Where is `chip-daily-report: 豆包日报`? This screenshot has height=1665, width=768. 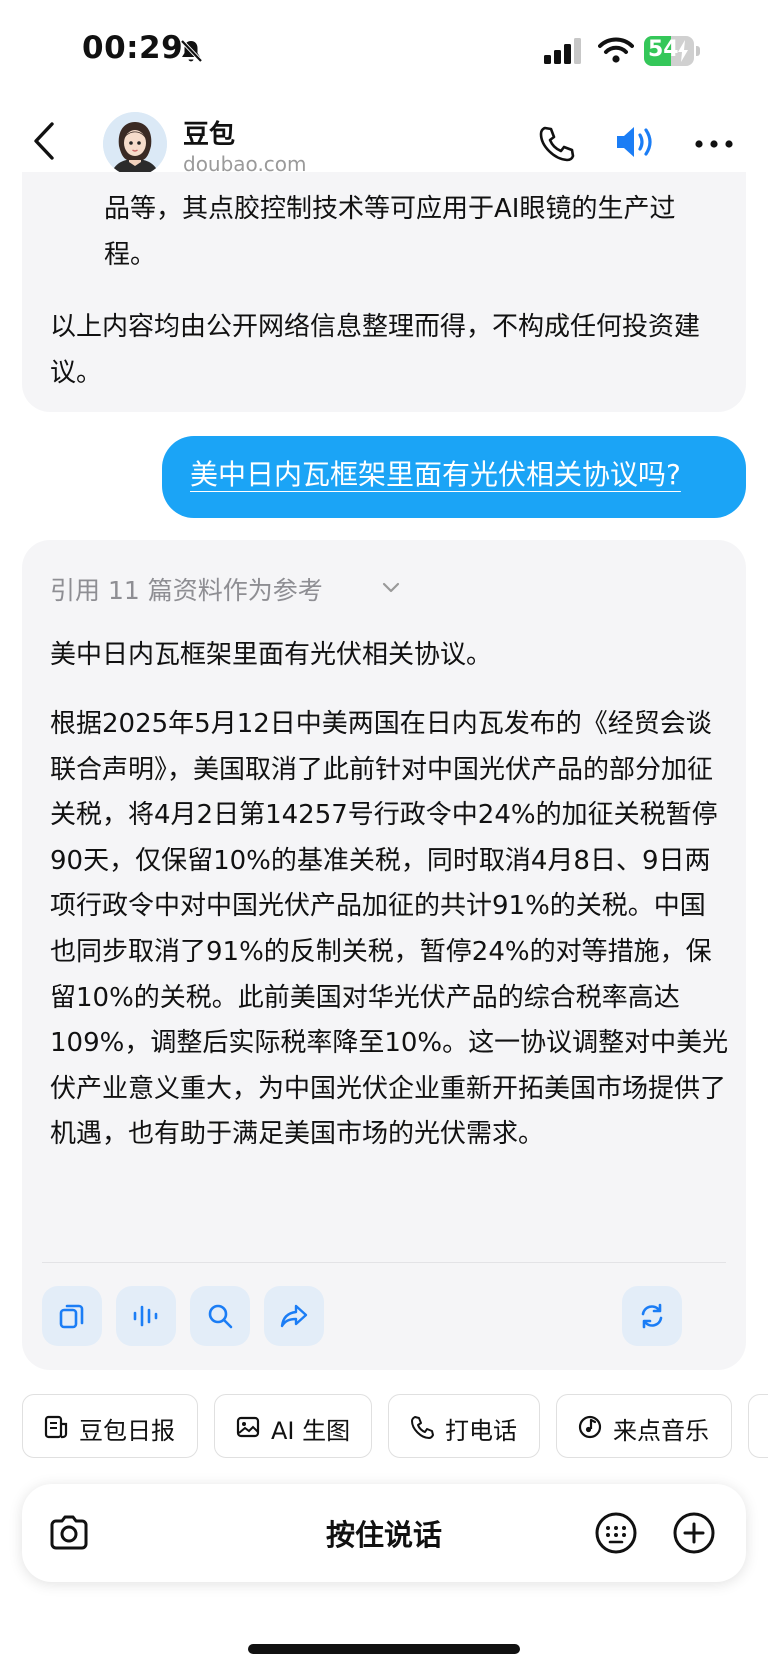 chip-daily-report: 豆包日报 is located at coordinates (110, 1426).